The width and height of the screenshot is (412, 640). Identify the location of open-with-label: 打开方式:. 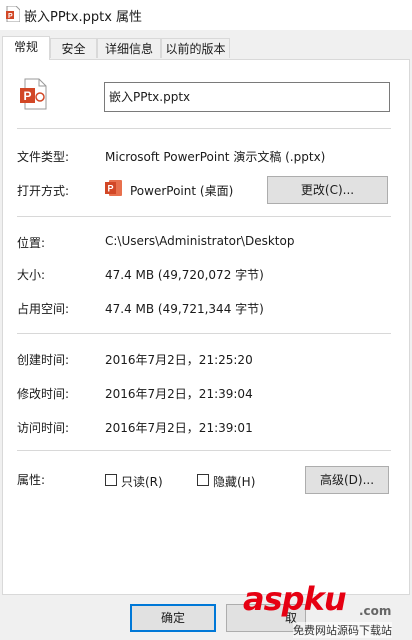
(43, 191).